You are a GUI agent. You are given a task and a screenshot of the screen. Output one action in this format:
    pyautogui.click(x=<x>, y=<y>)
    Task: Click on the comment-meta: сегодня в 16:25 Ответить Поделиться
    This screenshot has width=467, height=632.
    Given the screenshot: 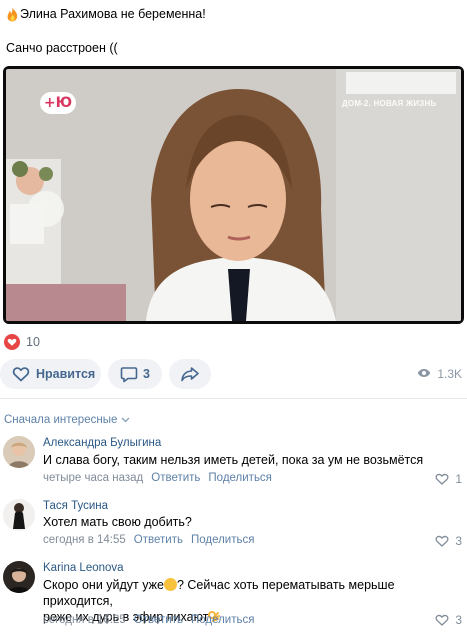 What is the action you would take?
    pyautogui.click(x=148, y=620)
    